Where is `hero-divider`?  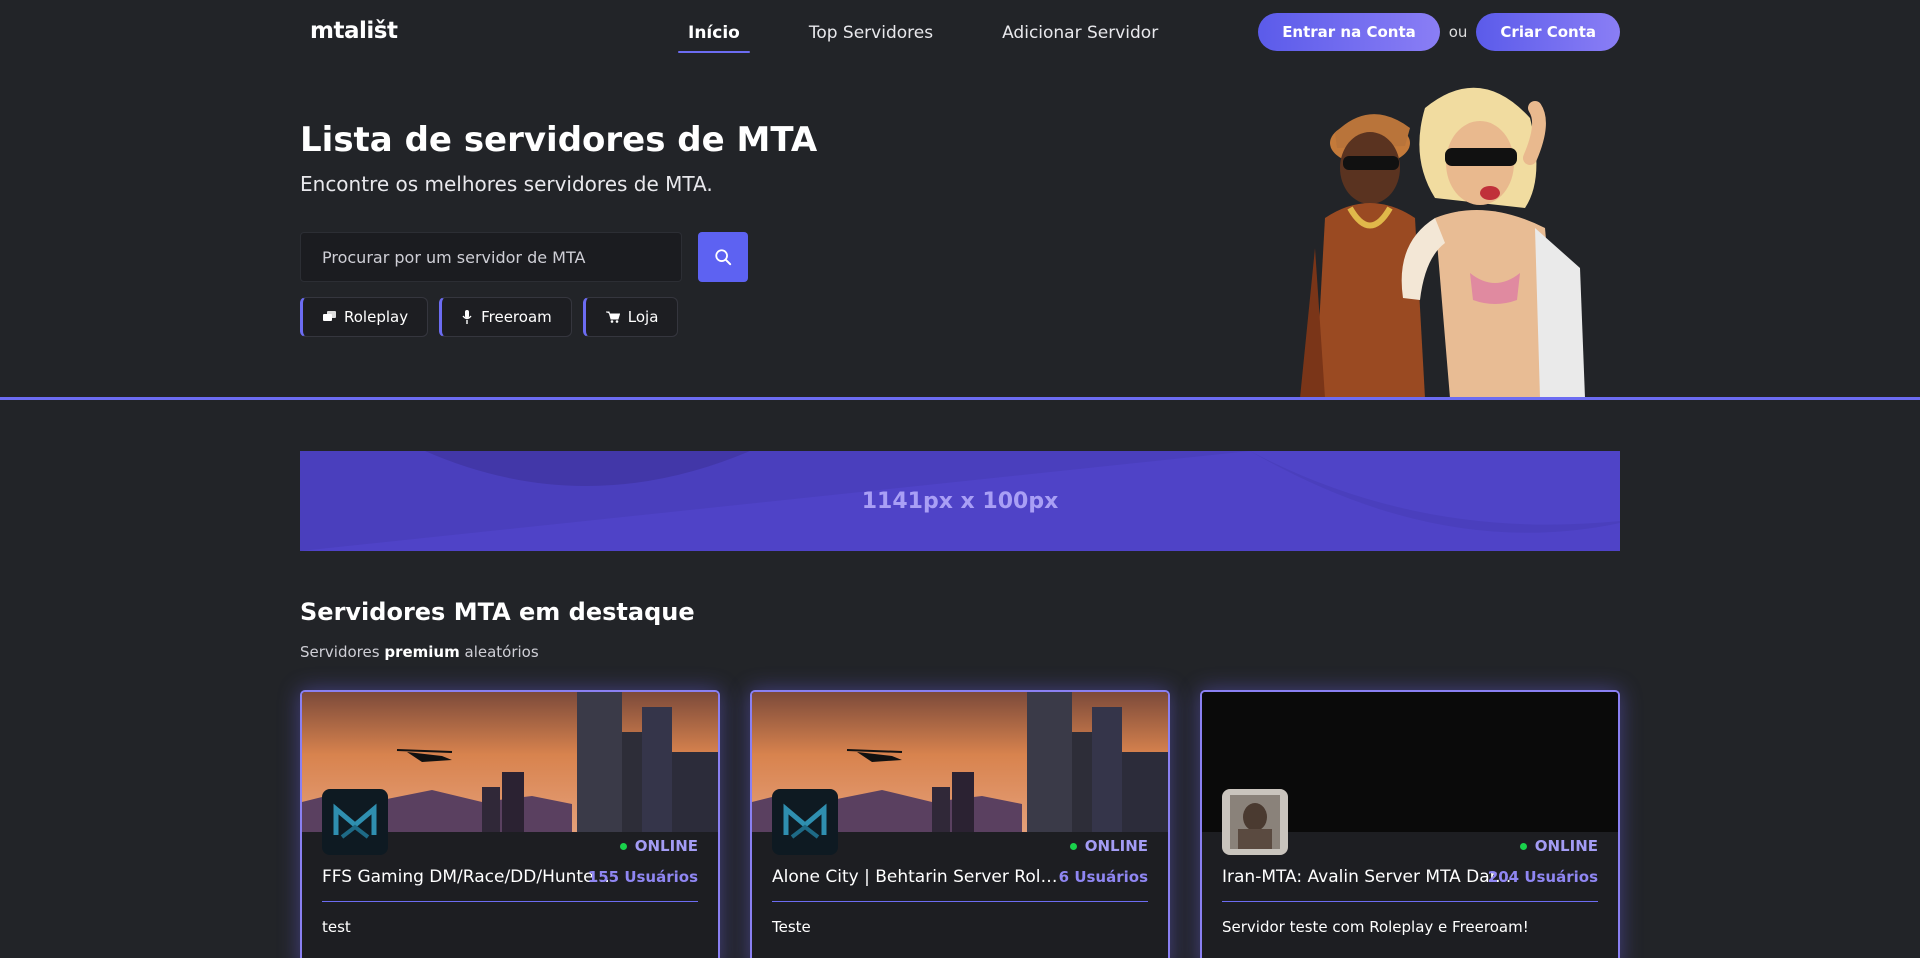 hero-divider is located at coordinates (960, 398).